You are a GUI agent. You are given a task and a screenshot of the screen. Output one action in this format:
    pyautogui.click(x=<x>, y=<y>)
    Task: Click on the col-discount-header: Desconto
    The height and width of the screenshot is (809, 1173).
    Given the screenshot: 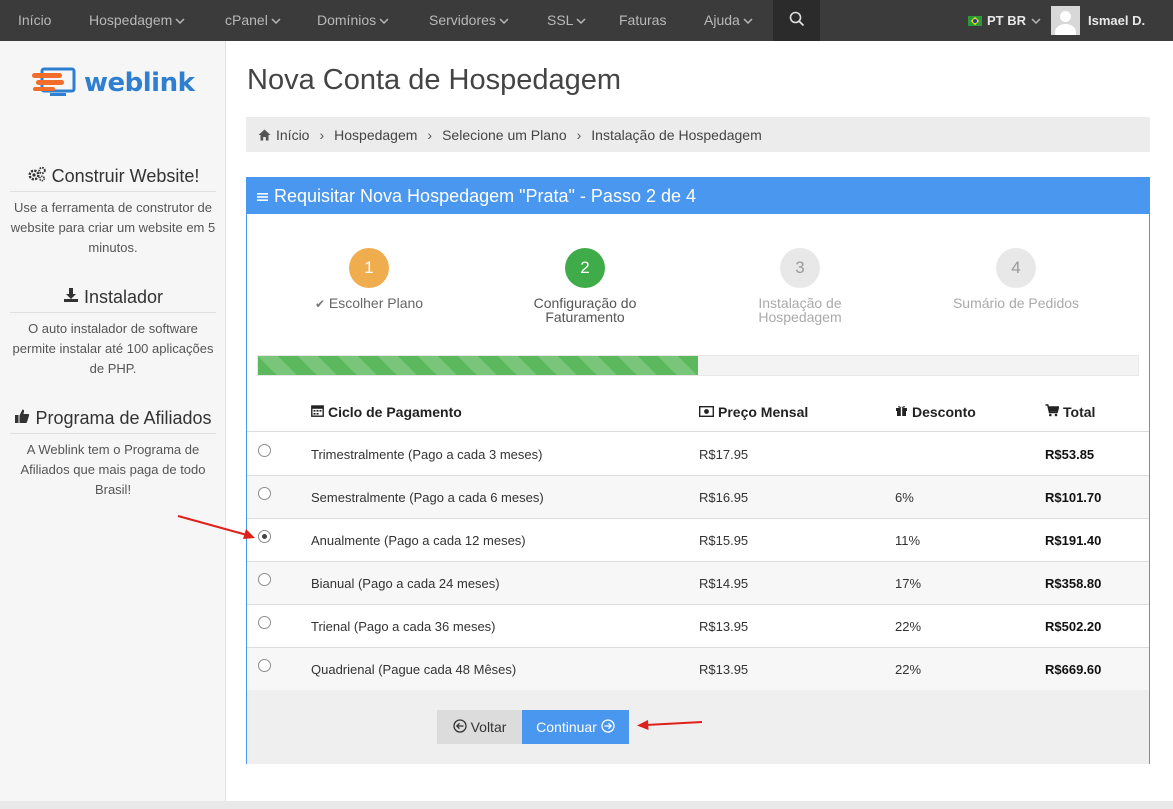 What is the action you would take?
    pyautogui.click(x=935, y=412)
    